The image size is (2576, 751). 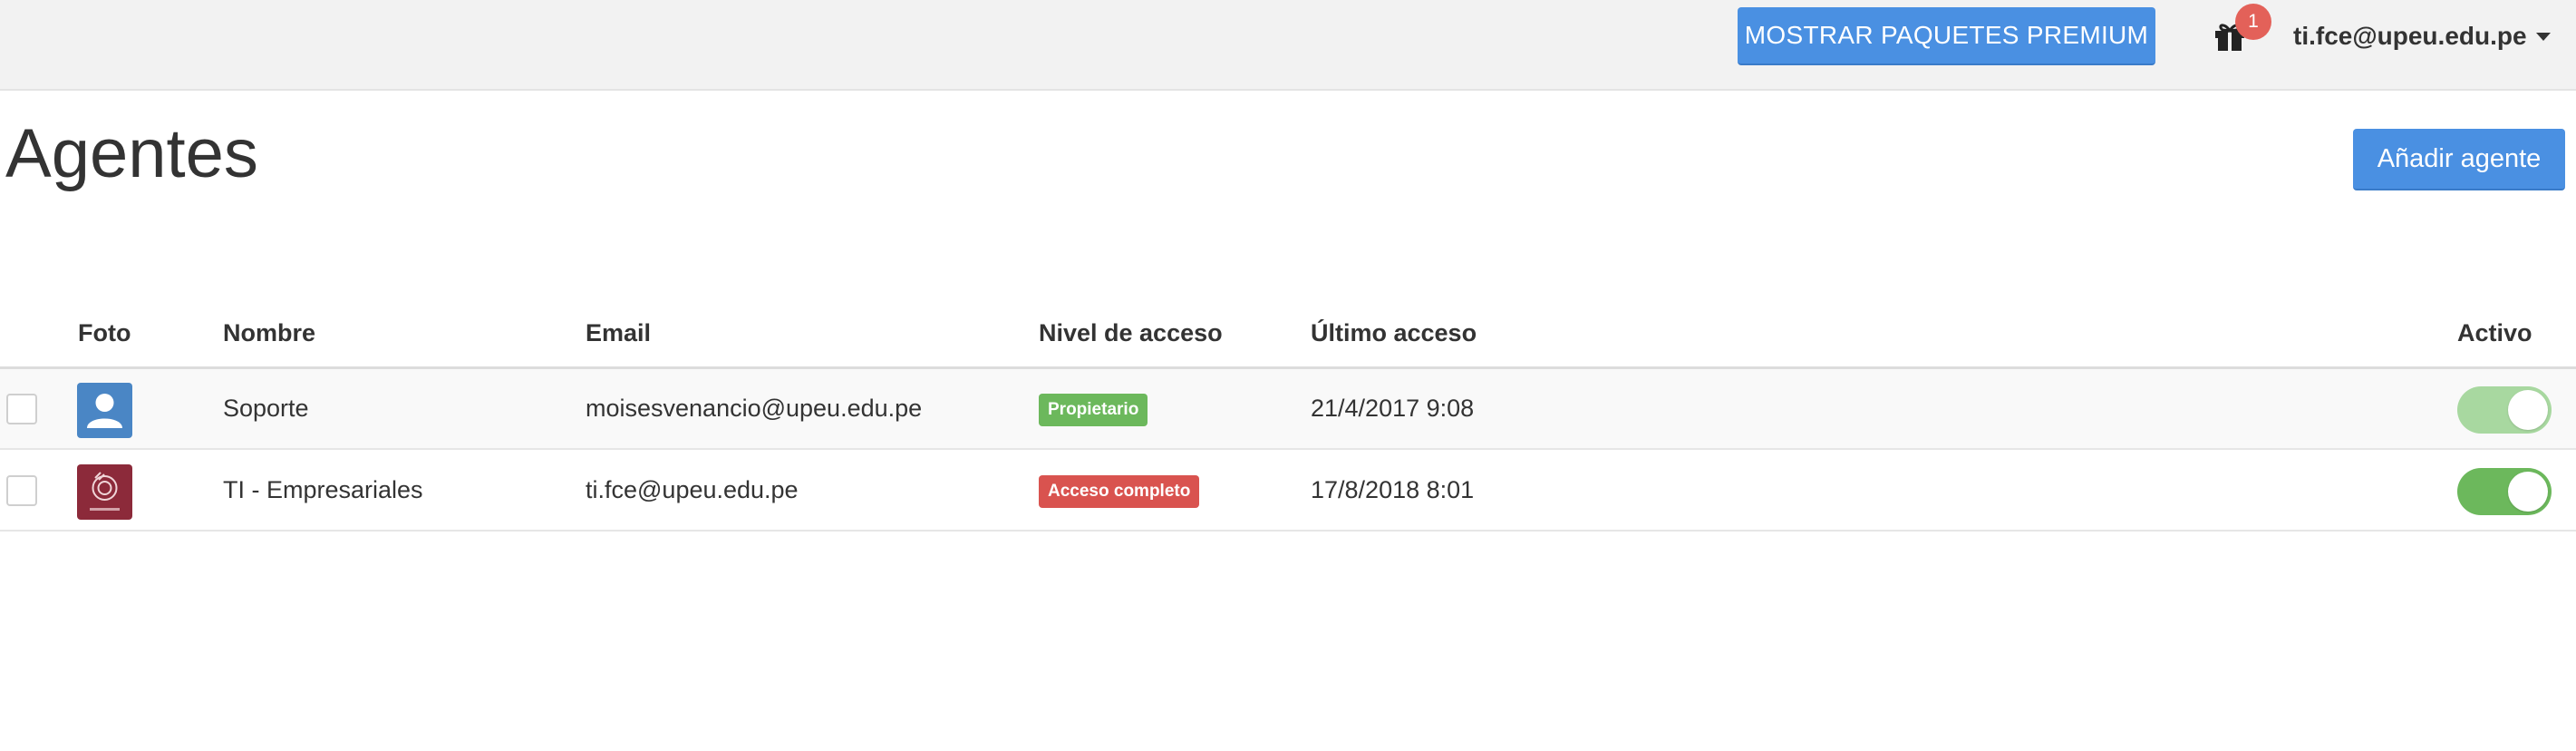 What do you see at coordinates (2494, 333) in the screenshot?
I see `column-header-active: Activo` at bounding box center [2494, 333].